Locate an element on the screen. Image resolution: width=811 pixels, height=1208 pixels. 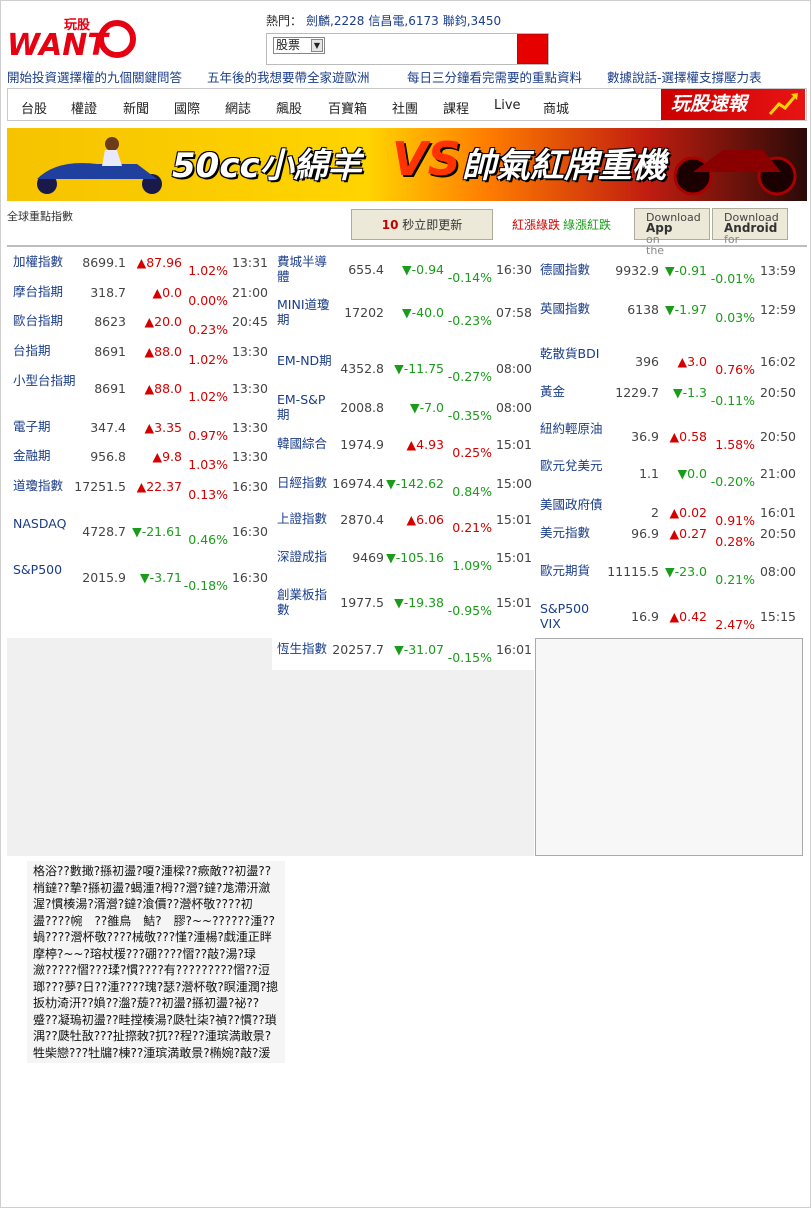
quote-row: 乾散貨BDI 396 ▲3.0 0.76% 16:02 is located at coordinates (668, 361).